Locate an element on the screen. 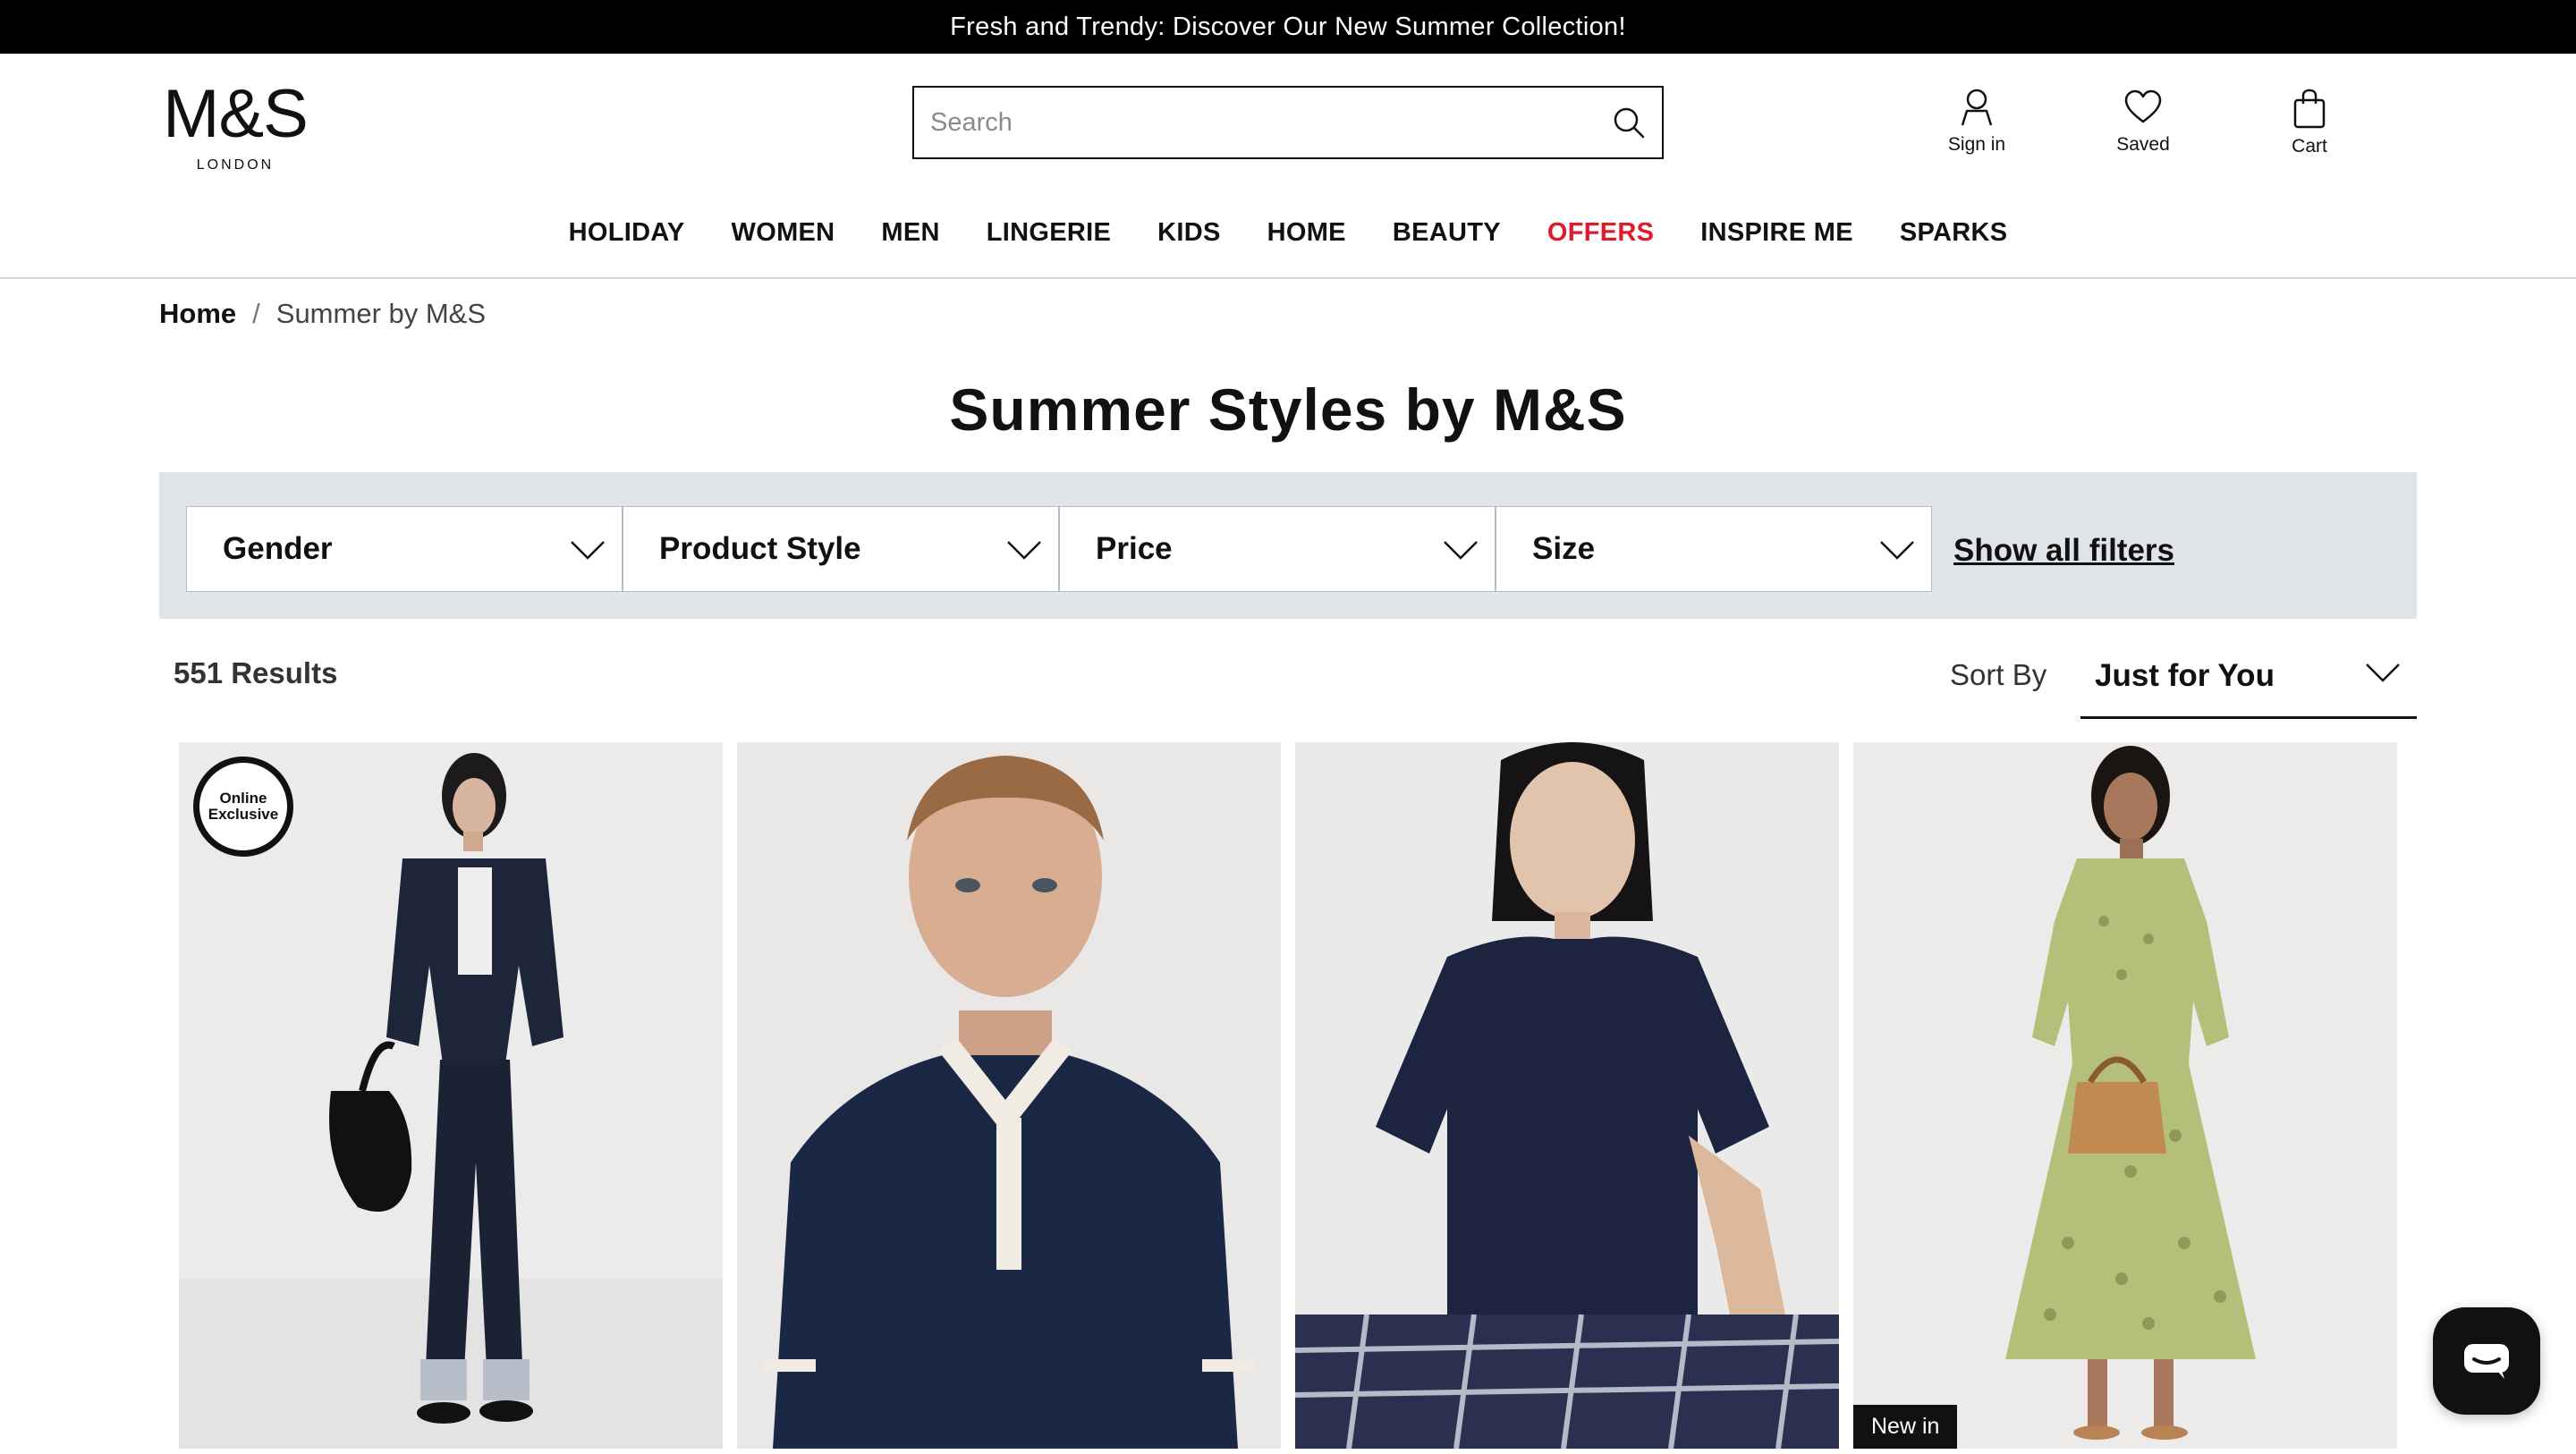 Image resolution: width=2576 pixels, height=1454 pixels. live-chat-button is located at coordinates (2486, 1361).